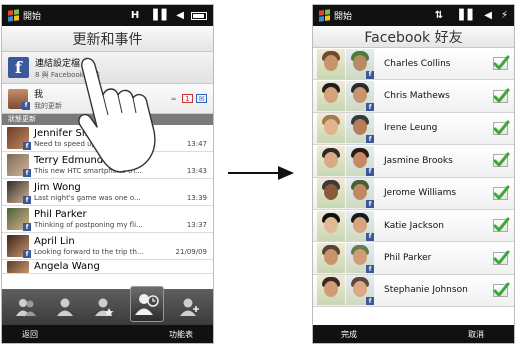 The width and height of the screenshot is (515, 346). Describe the element at coordinates (181, 334) in the screenshot. I see `menu-softkey: 功能表` at that location.